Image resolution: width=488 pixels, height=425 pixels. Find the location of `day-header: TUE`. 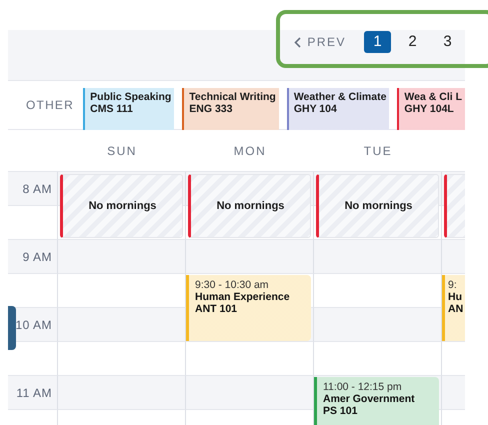

day-header: TUE is located at coordinates (378, 151).